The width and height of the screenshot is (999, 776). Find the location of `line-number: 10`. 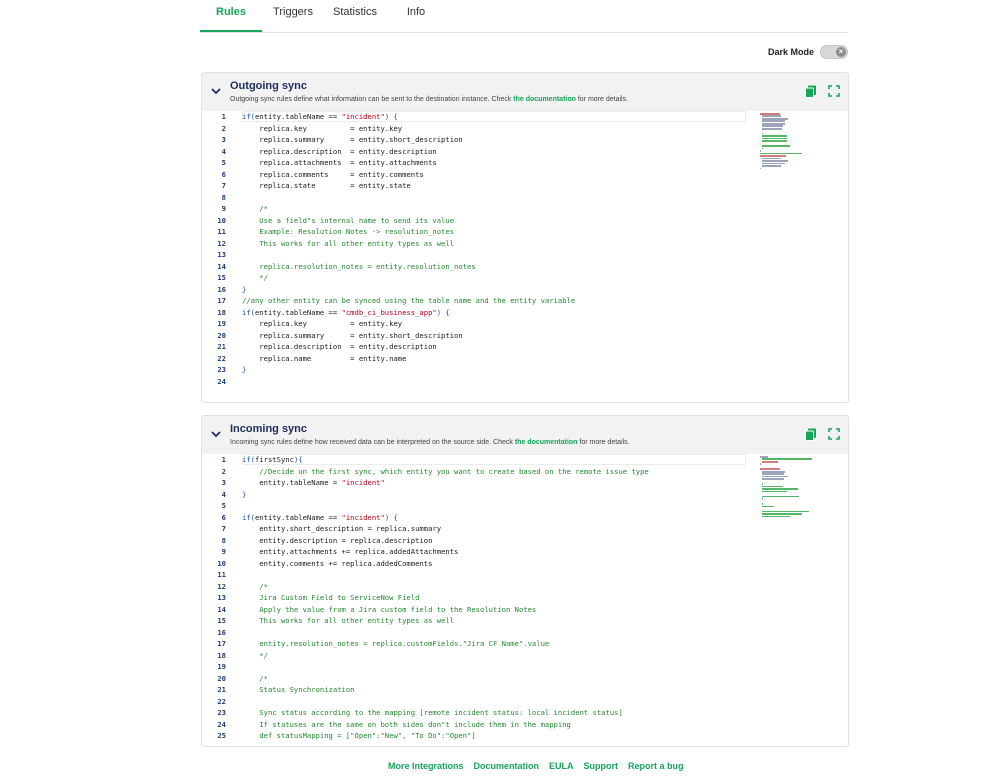

line-number: 10 is located at coordinates (221, 563).